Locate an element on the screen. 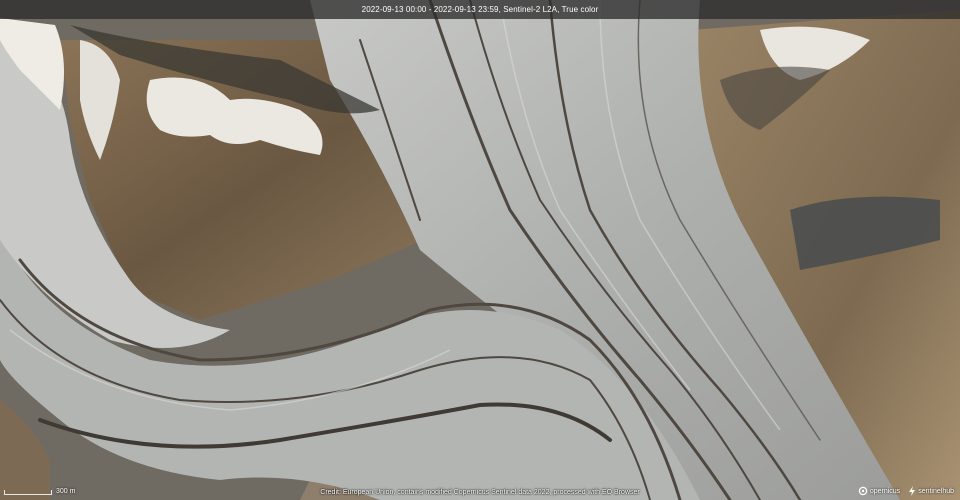 This screenshot has height=500, width=960. copernicus-logo: opernicus is located at coordinates (879, 491).